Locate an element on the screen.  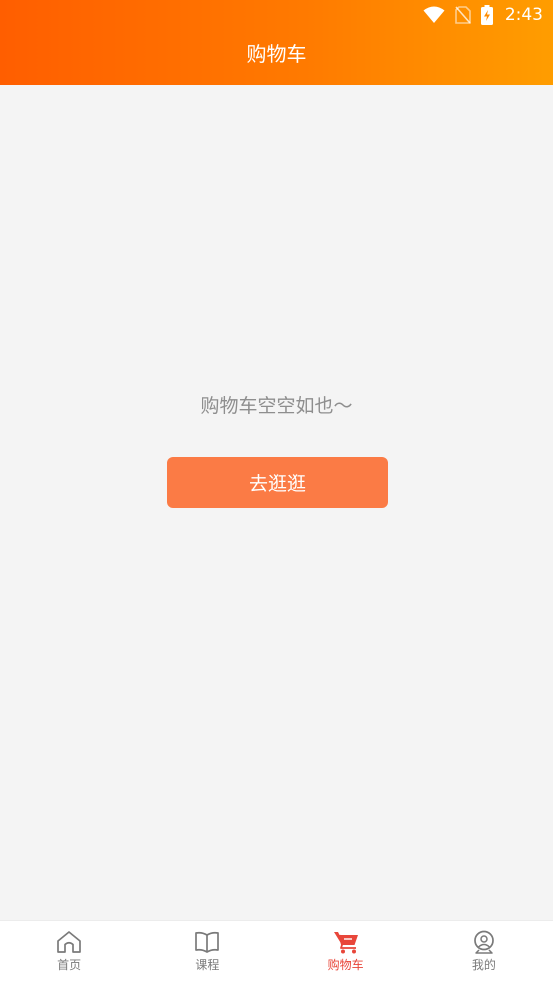
tab-home: 首页 is located at coordinates (69, 952).